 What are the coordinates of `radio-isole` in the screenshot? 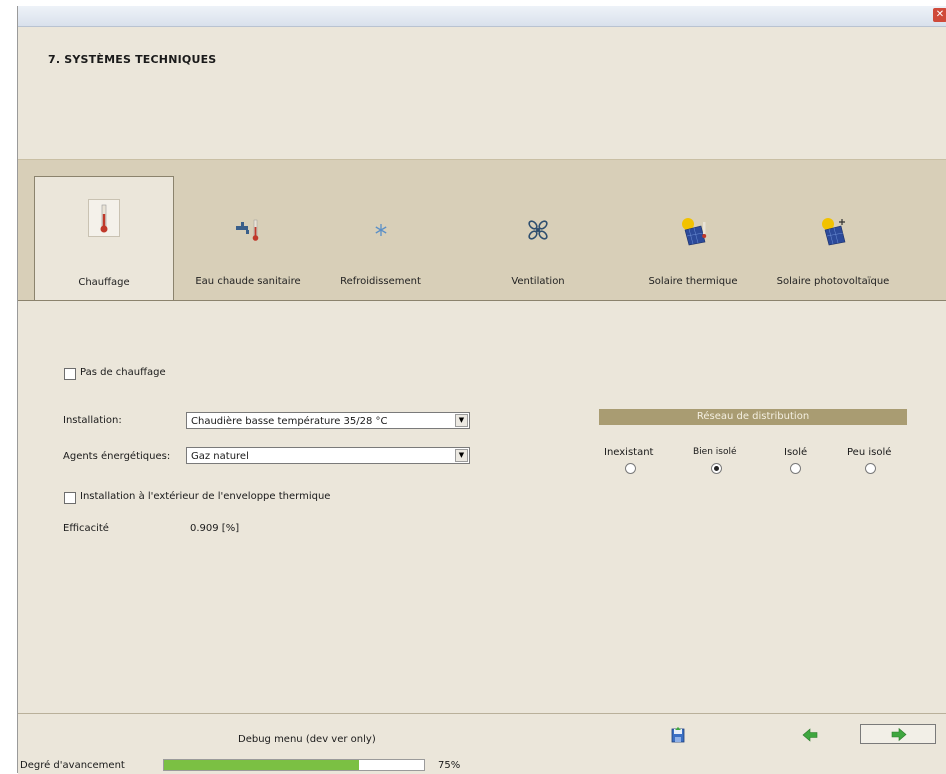 It's located at (795, 468).